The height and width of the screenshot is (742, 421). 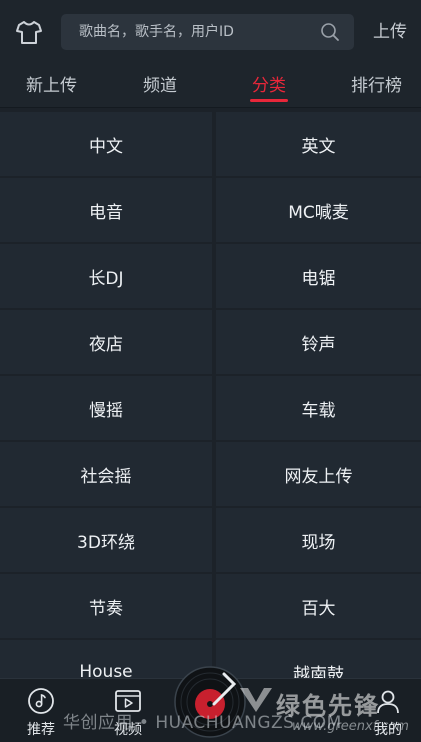 I want to click on tshirt-icon, so click(x=29, y=32).